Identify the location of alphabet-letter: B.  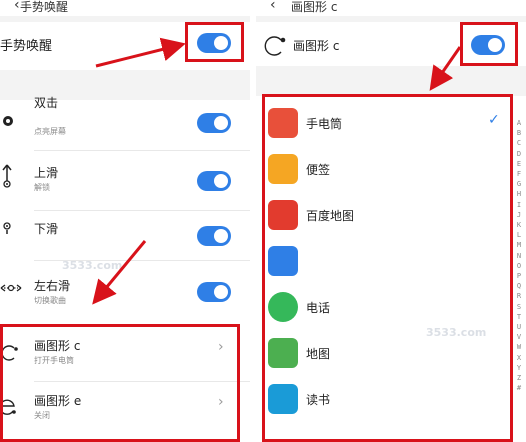
(519, 133).